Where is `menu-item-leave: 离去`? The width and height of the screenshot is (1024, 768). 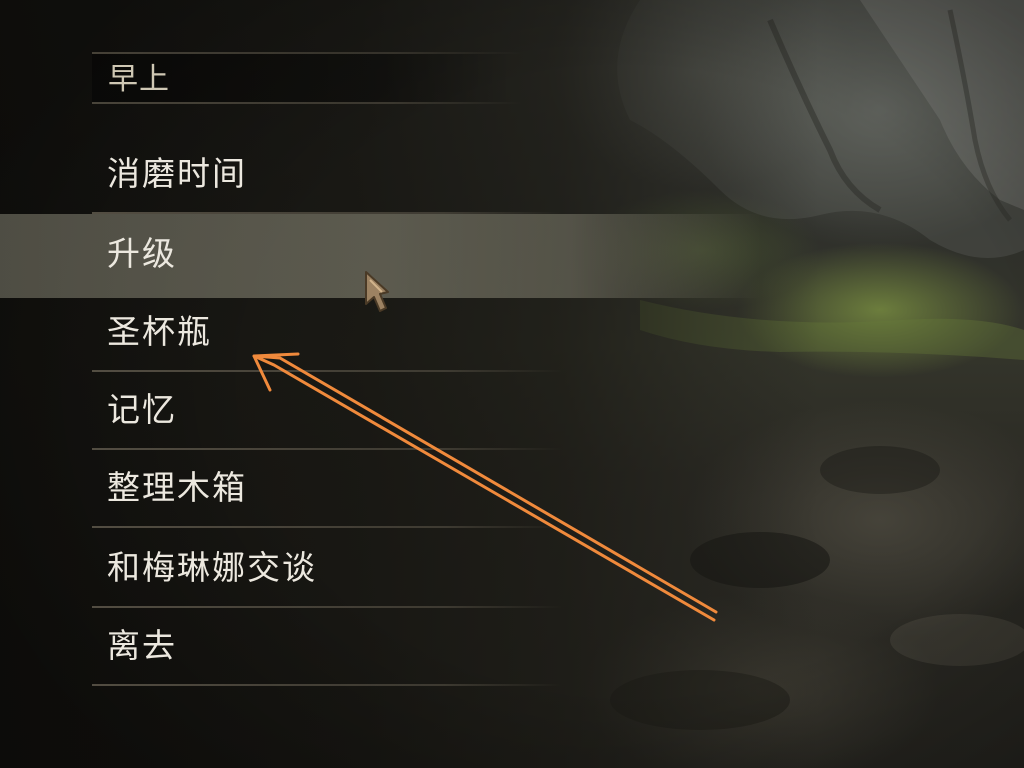
menu-item-leave: 离去 is located at coordinates (327, 648).